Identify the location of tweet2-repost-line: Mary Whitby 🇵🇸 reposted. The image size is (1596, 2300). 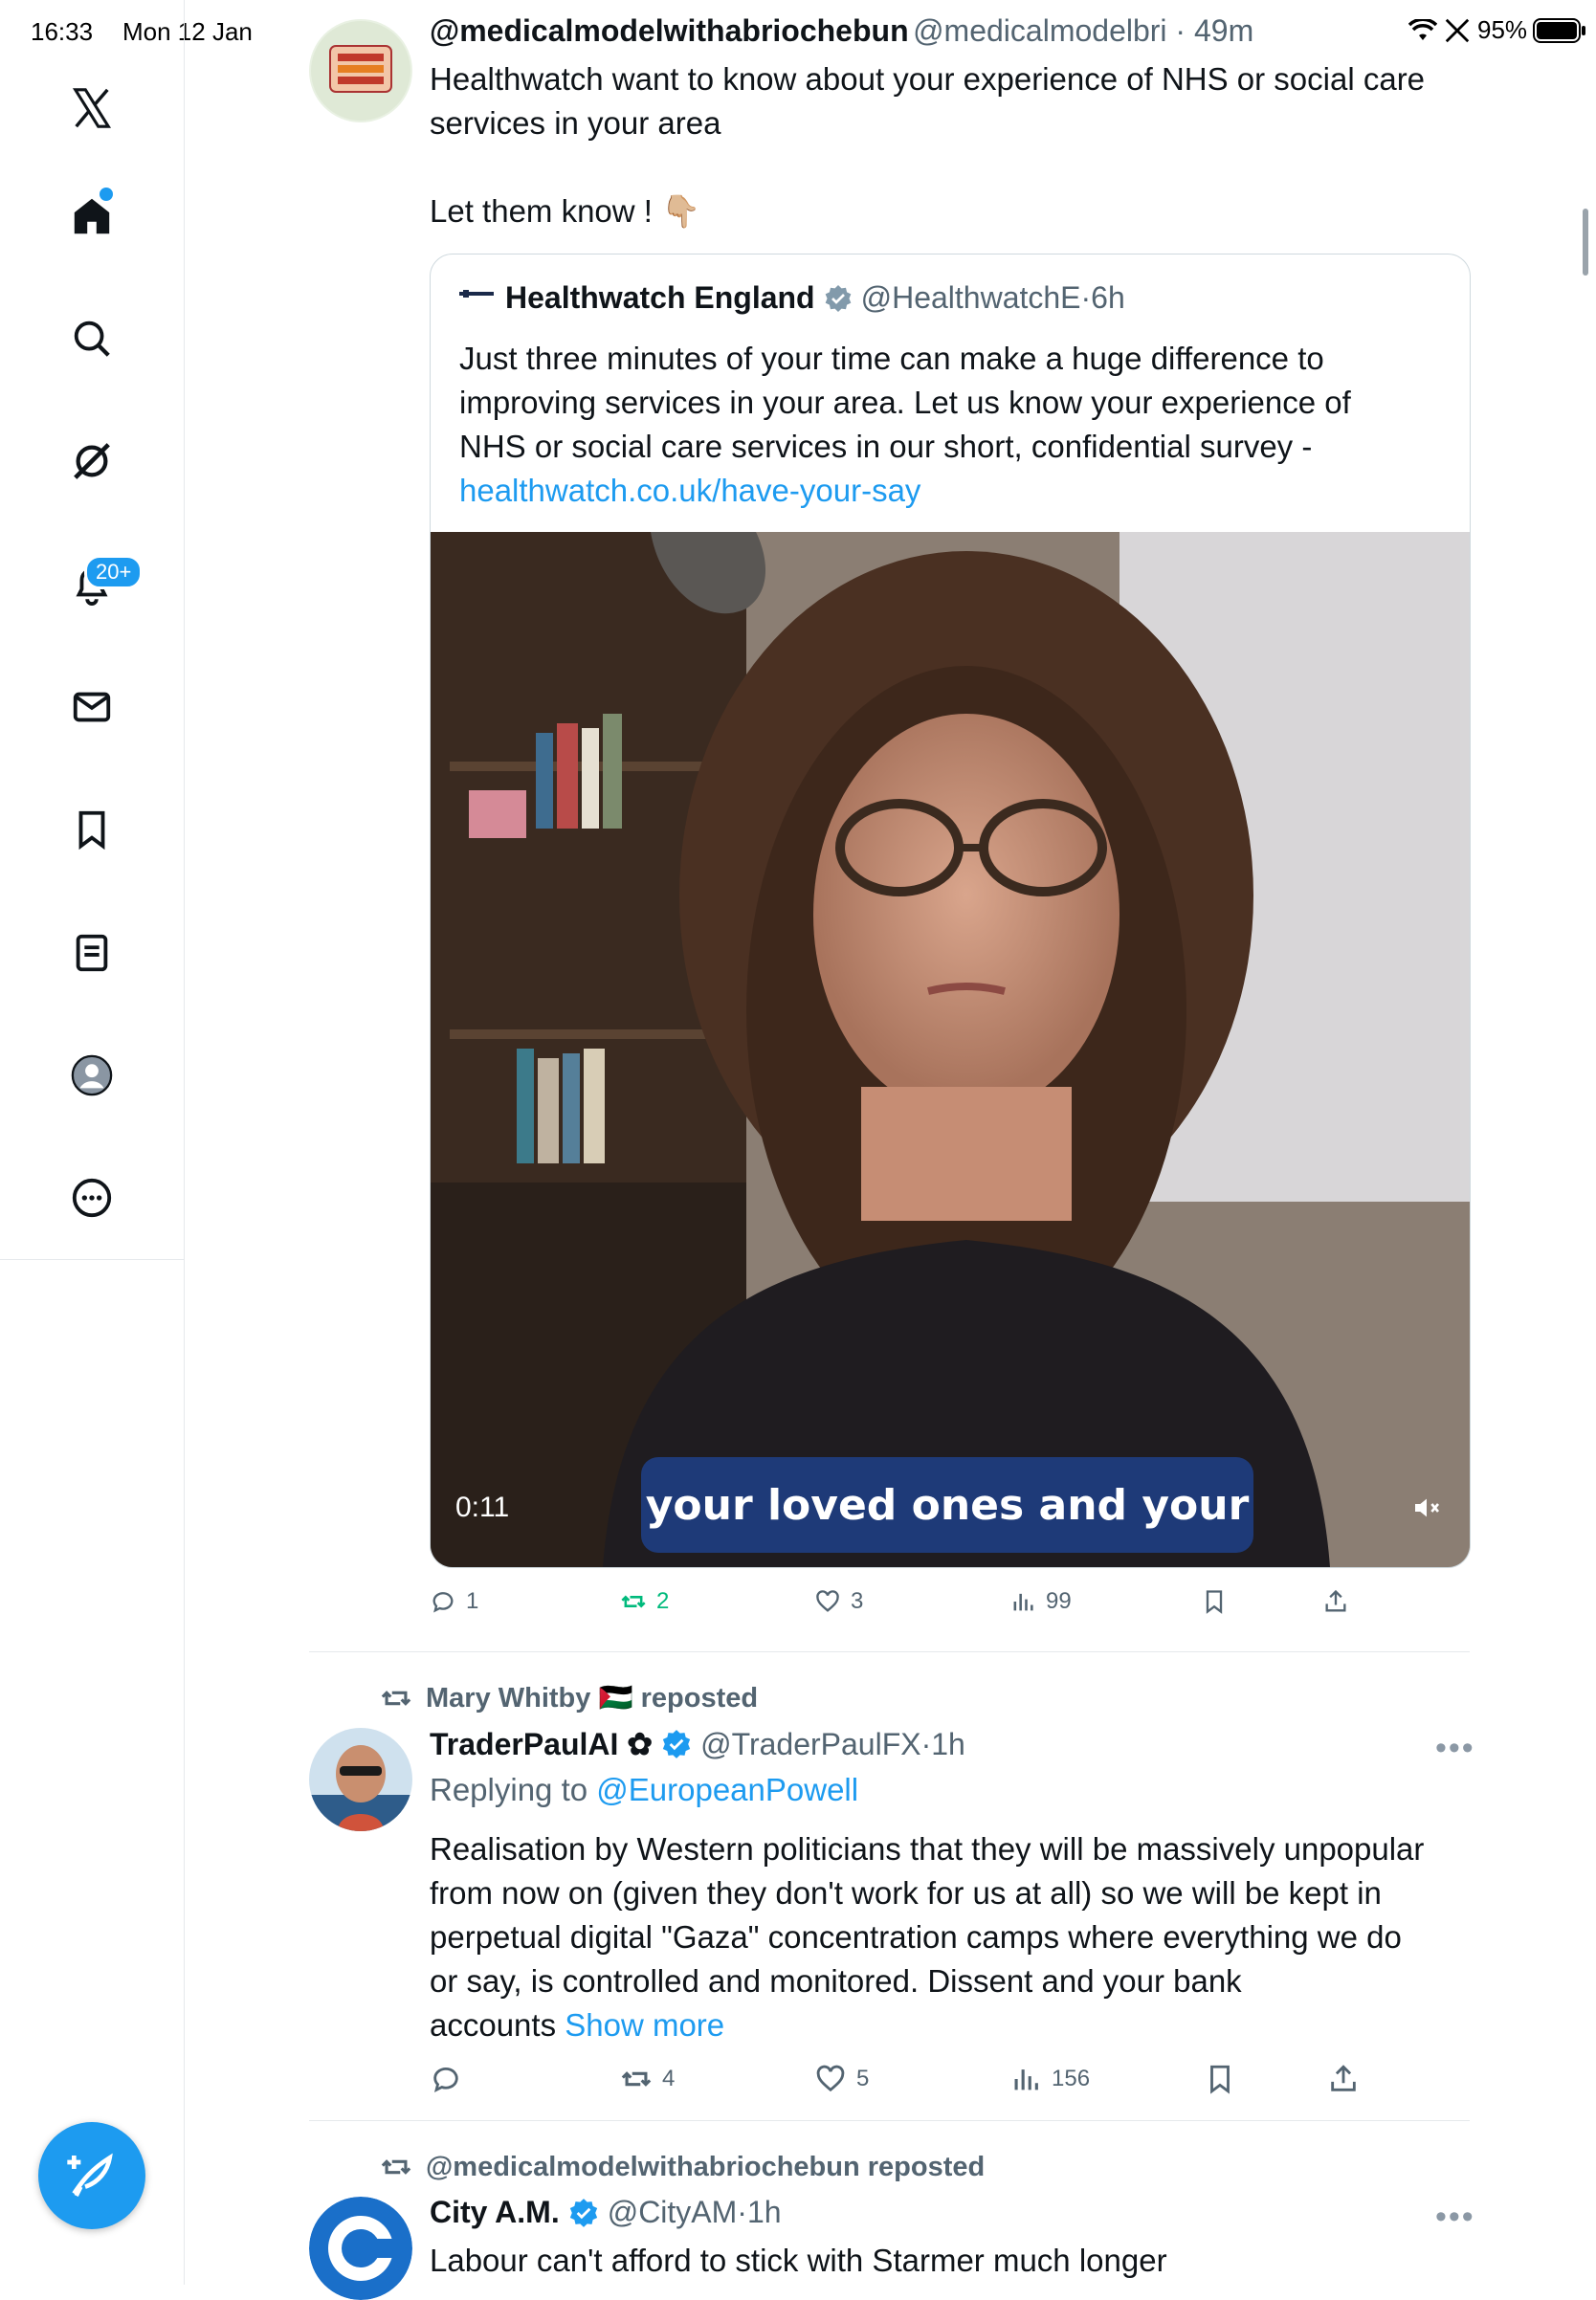
(569, 1698).